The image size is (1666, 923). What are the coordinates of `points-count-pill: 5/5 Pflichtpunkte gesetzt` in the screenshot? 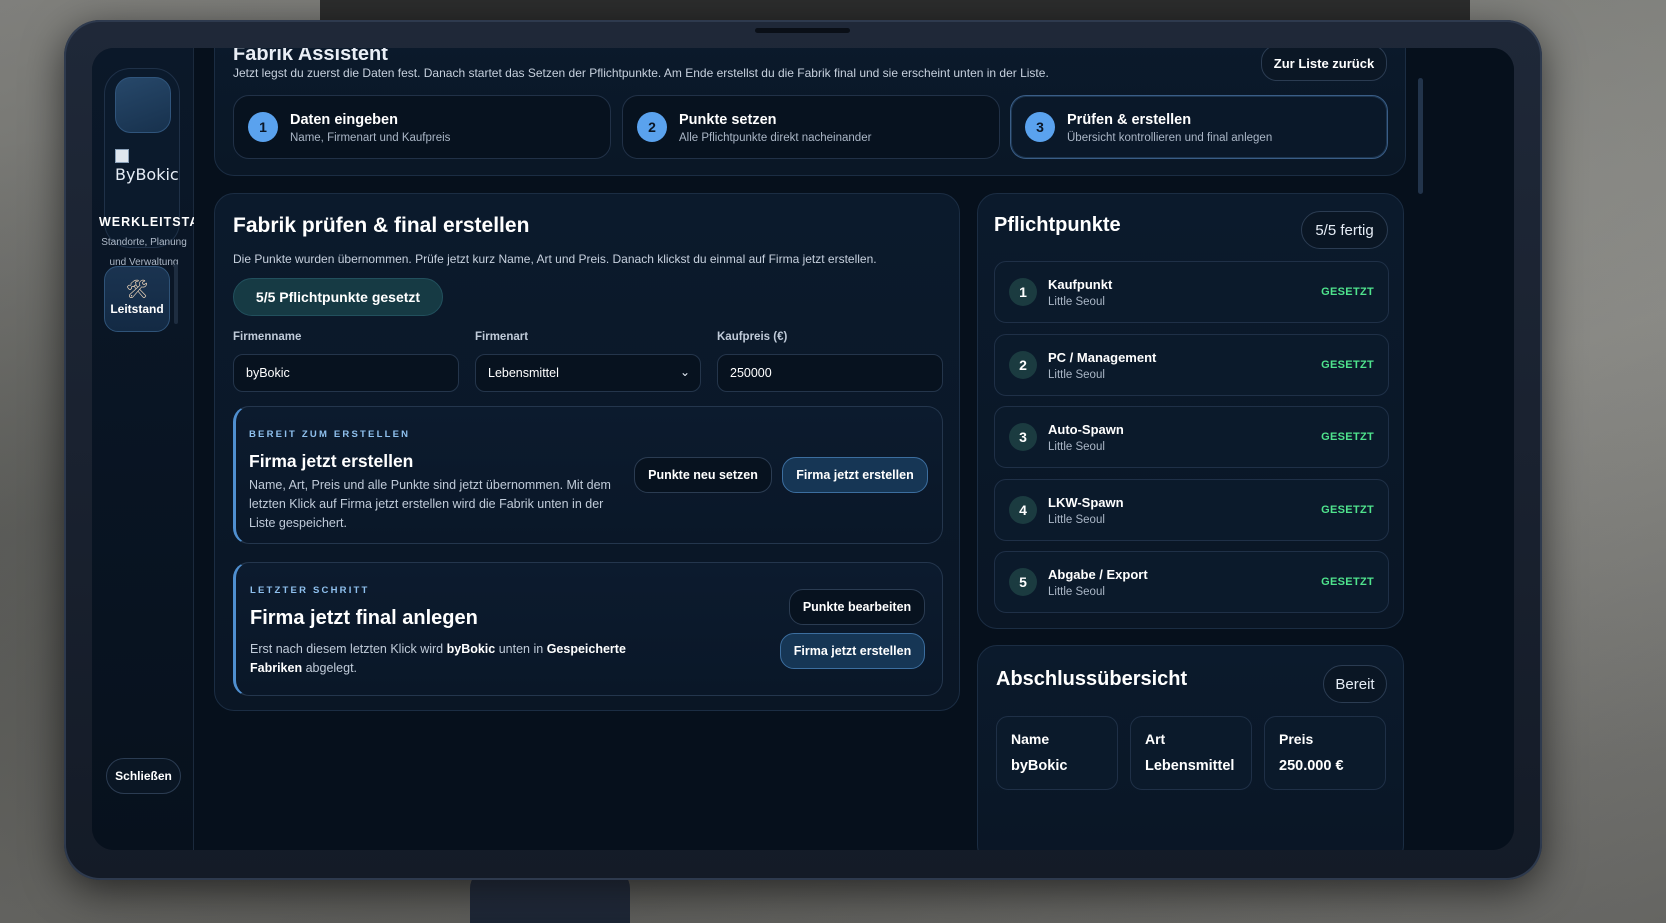 It's located at (338, 297).